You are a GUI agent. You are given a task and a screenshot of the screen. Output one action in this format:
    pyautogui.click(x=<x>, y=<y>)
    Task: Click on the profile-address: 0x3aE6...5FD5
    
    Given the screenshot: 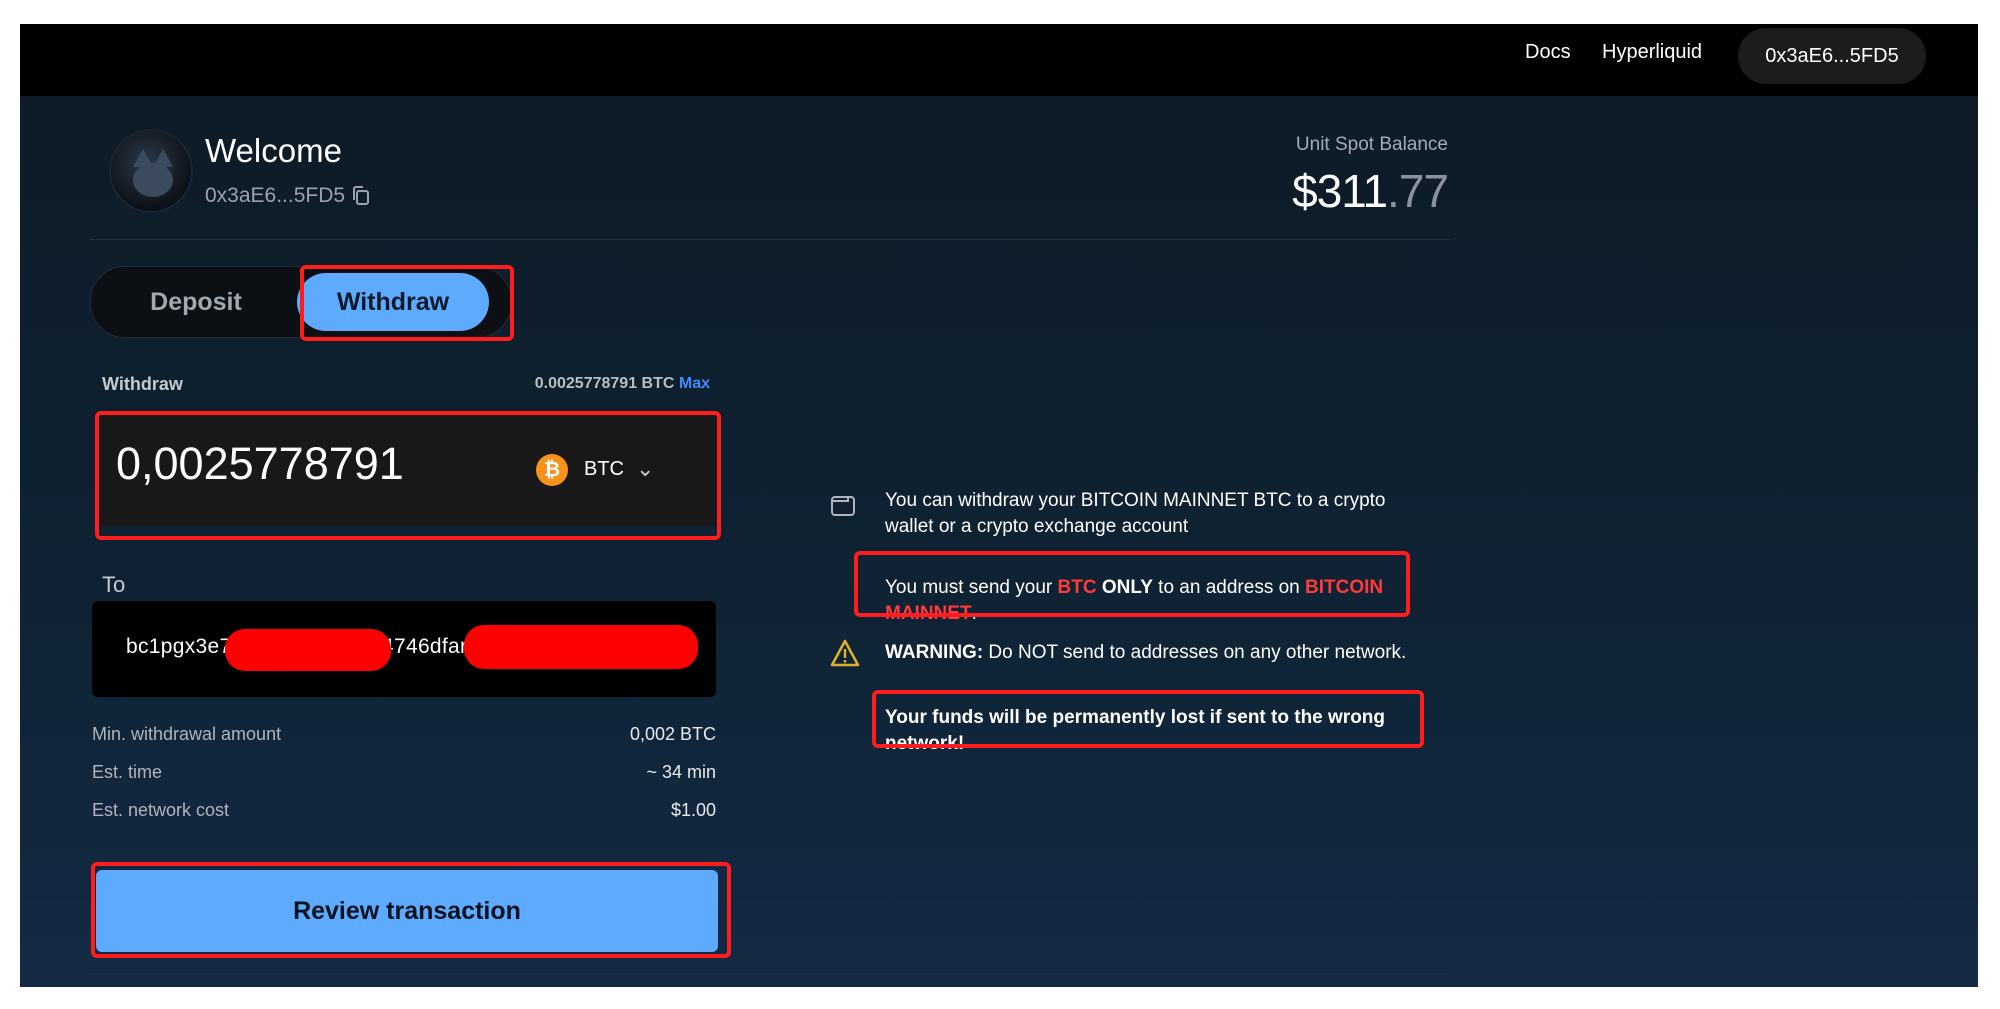 What is the action you would take?
    pyautogui.click(x=288, y=196)
    